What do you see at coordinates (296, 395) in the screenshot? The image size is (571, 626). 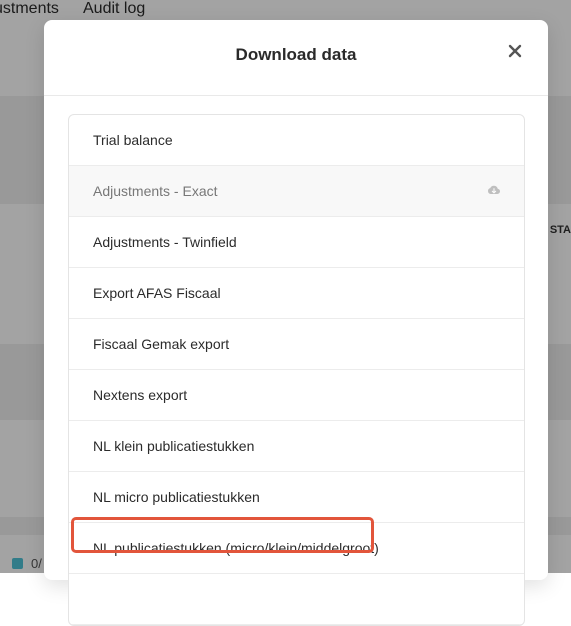 I see `list-item: Nextens export` at bounding box center [296, 395].